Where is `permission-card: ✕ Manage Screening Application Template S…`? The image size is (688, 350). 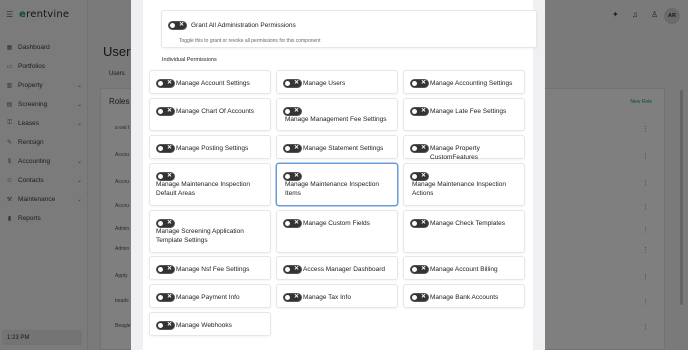 permission-card: ✕ Manage Screening Application Template S… is located at coordinates (210, 231).